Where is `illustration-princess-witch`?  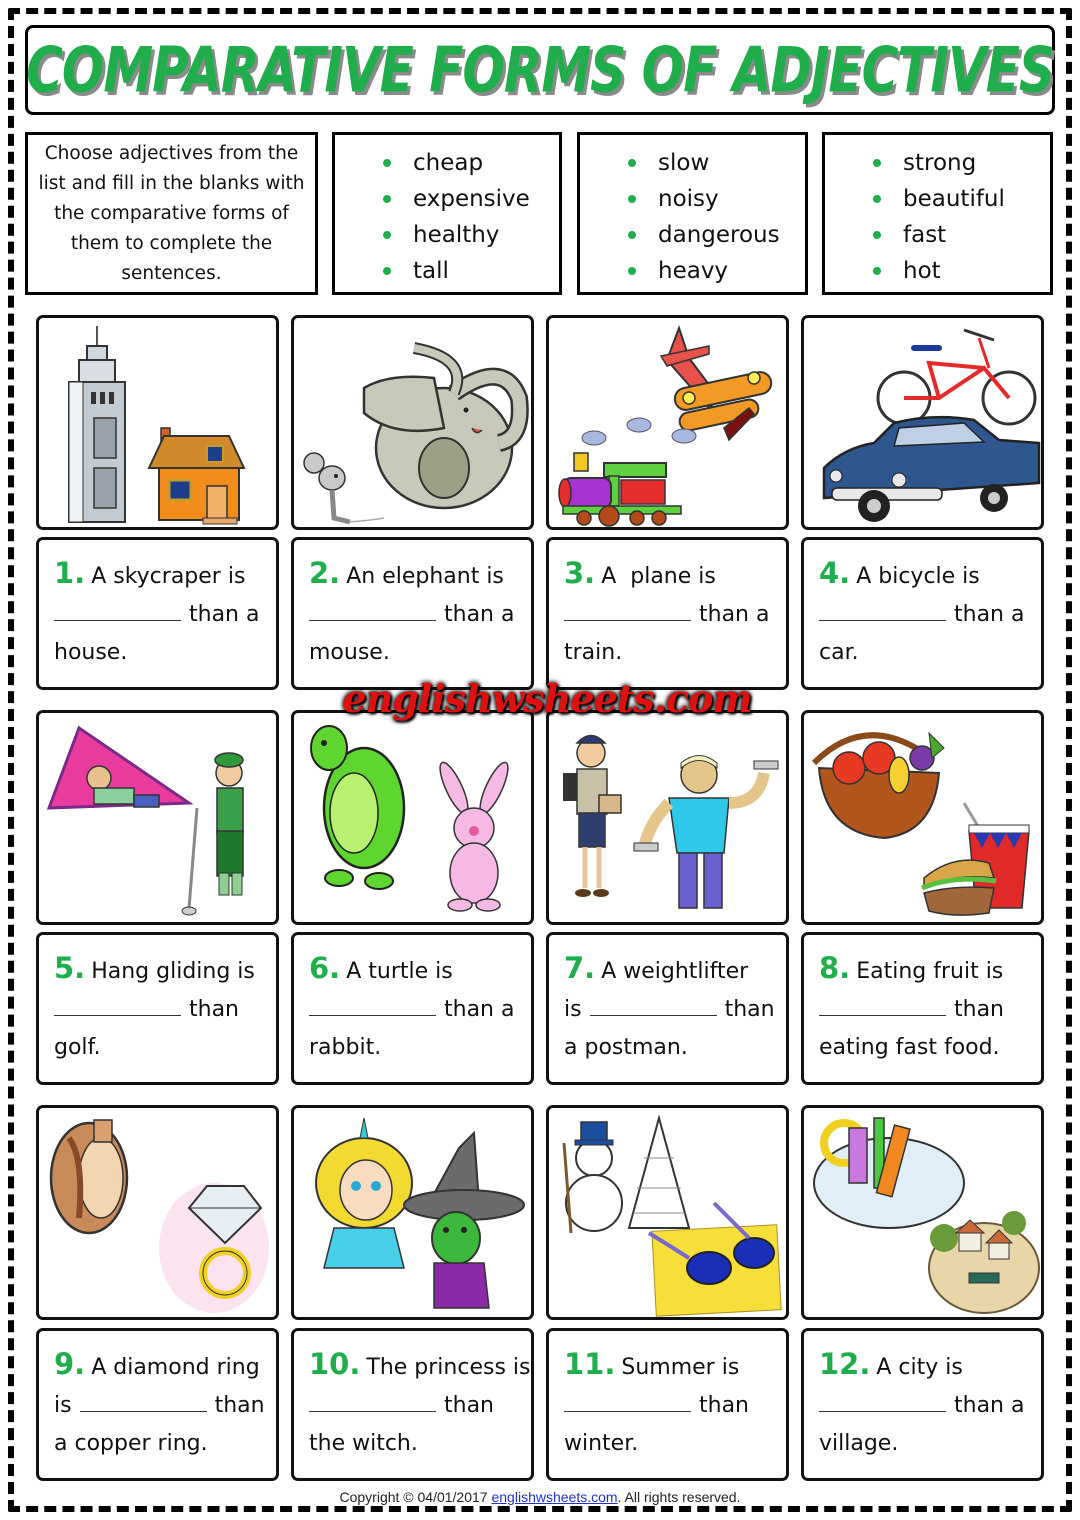 illustration-princess-witch is located at coordinates (412, 1212).